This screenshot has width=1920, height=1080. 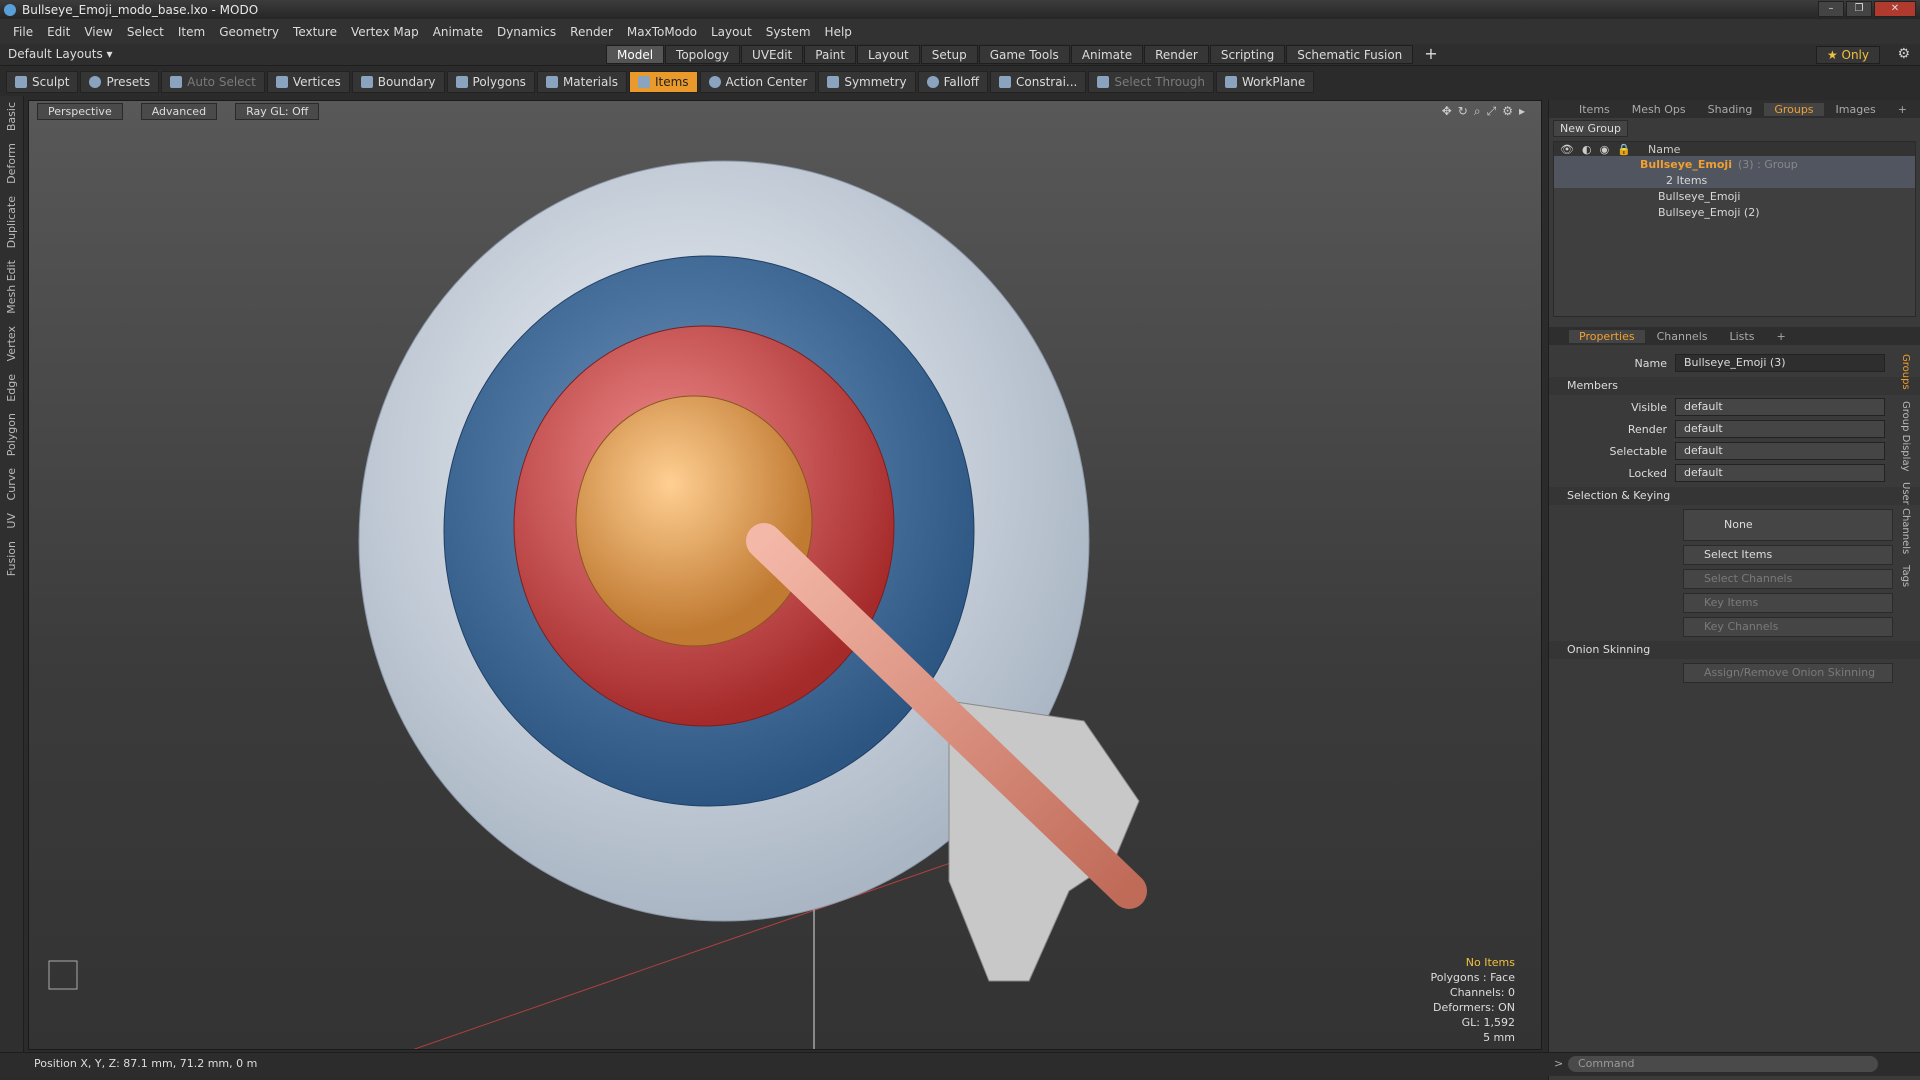 What do you see at coordinates (772, 54) in the screenshot?
I see `tab-uvedit: UVEdit` at bounding box center [772, 54].